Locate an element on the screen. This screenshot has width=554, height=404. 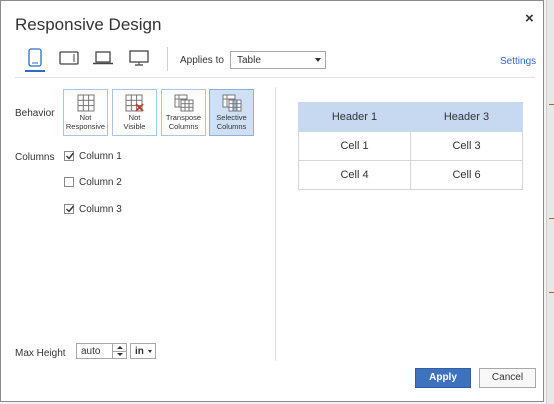
toolbar-divider is located at coordinates (167, 59).